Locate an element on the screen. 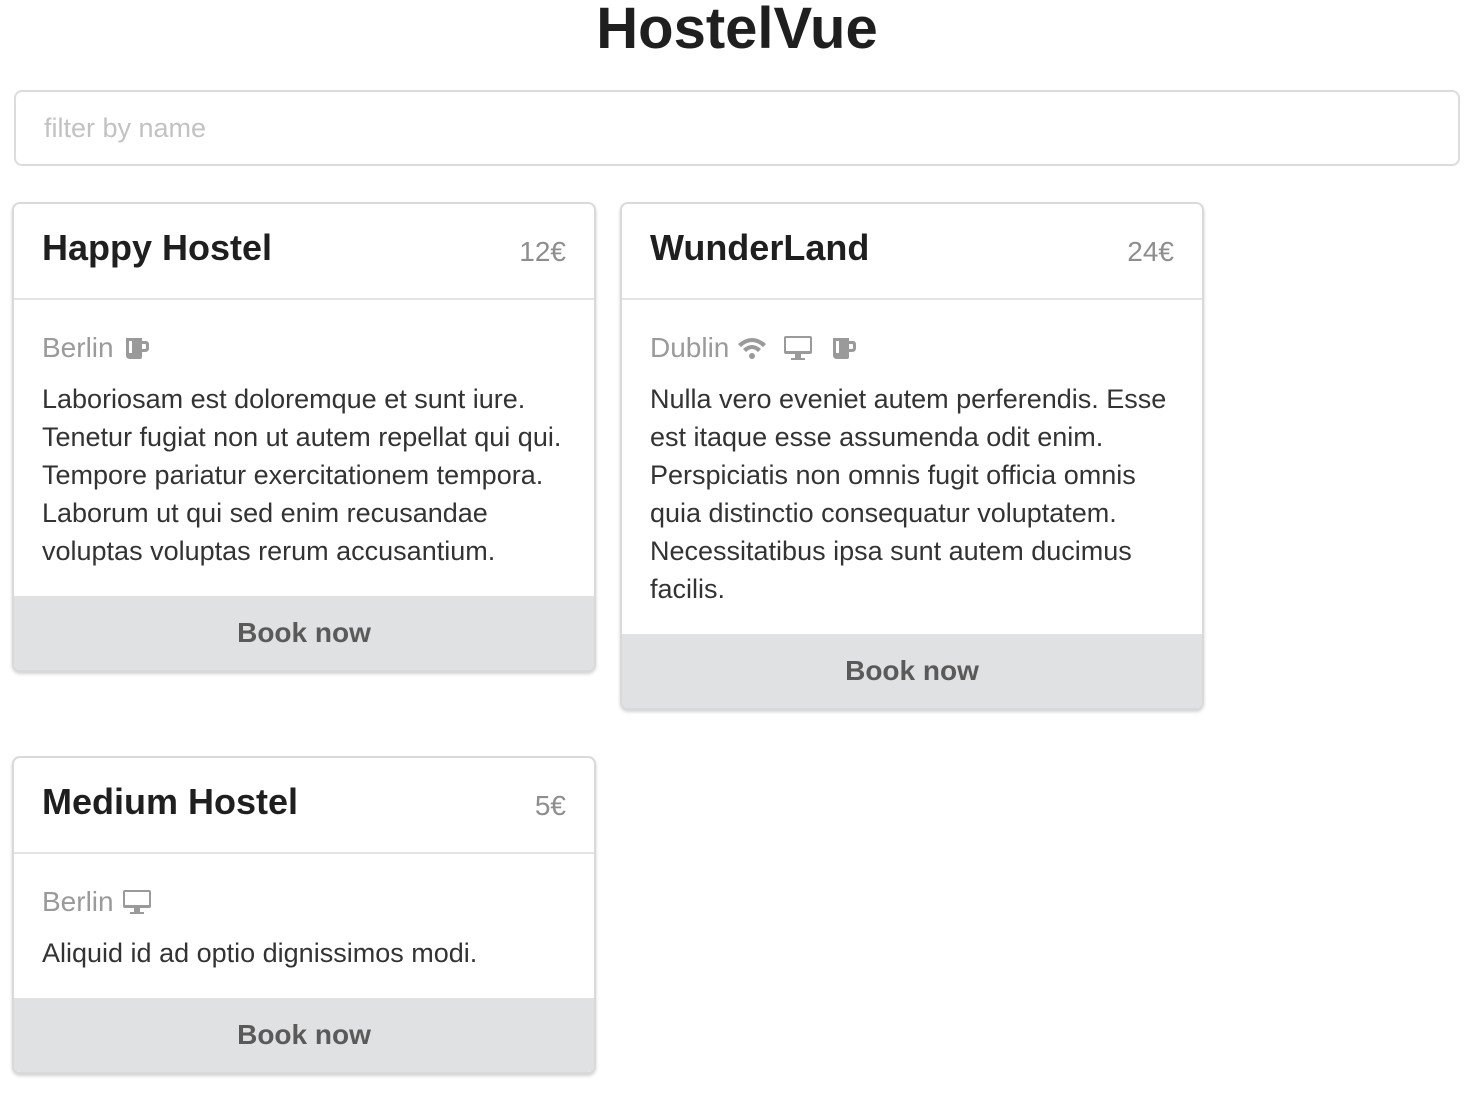 This screenshot has height=1106, width=1480. page-title: HostelVue is located at coordinates (737, 30).